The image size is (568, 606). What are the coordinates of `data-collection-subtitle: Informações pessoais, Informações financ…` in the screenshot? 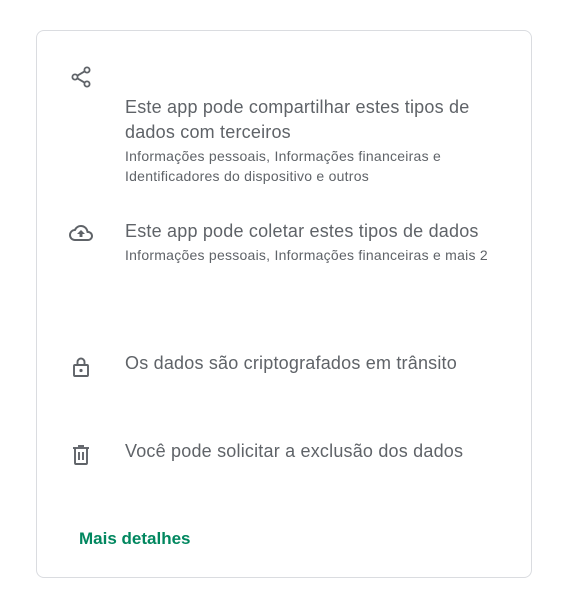 It's located at (306, 255).